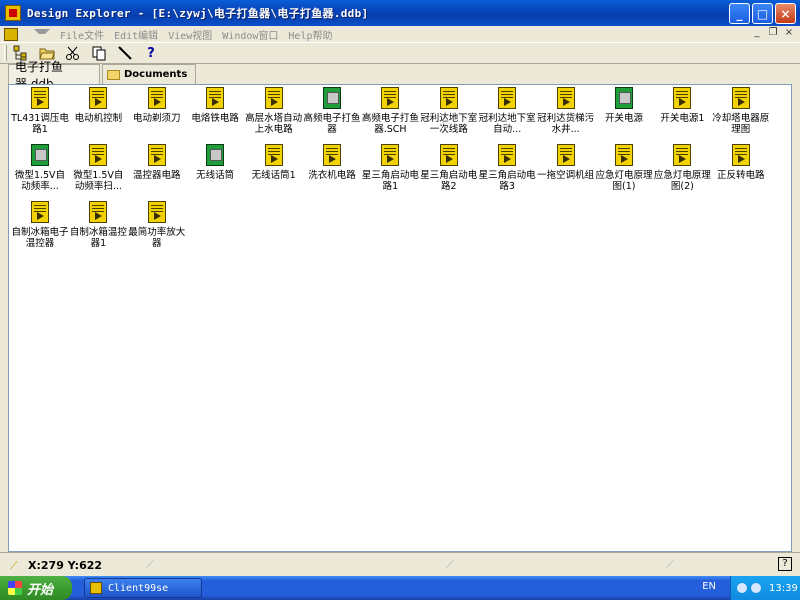  I want to click on menu-file: File文件, so click(82, 34).